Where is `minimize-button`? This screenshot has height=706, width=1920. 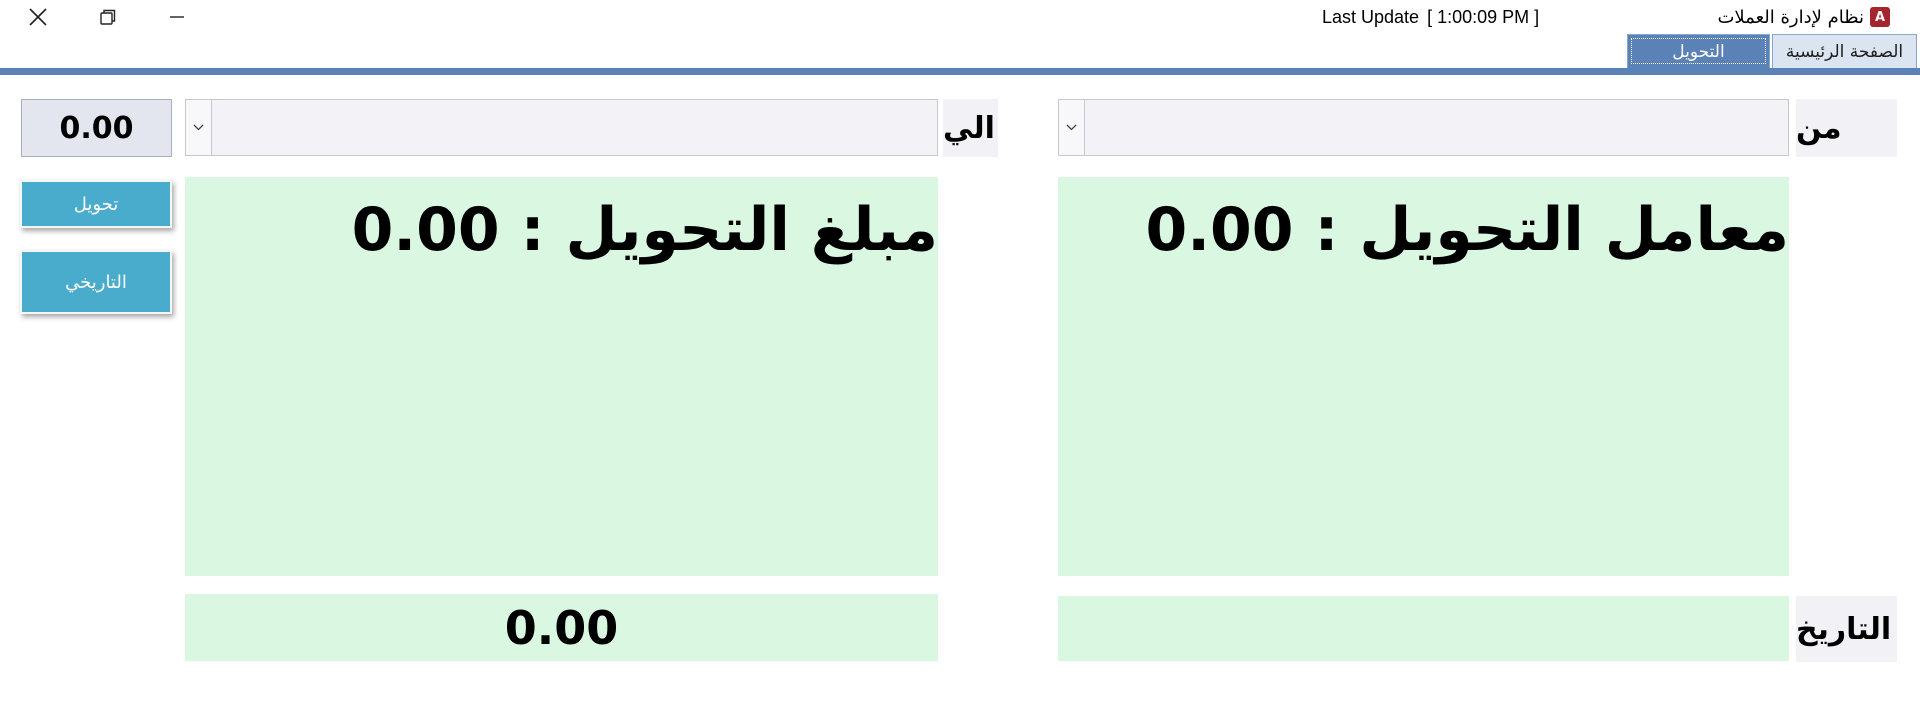
minimize-button is located at coordinates (177, 17).